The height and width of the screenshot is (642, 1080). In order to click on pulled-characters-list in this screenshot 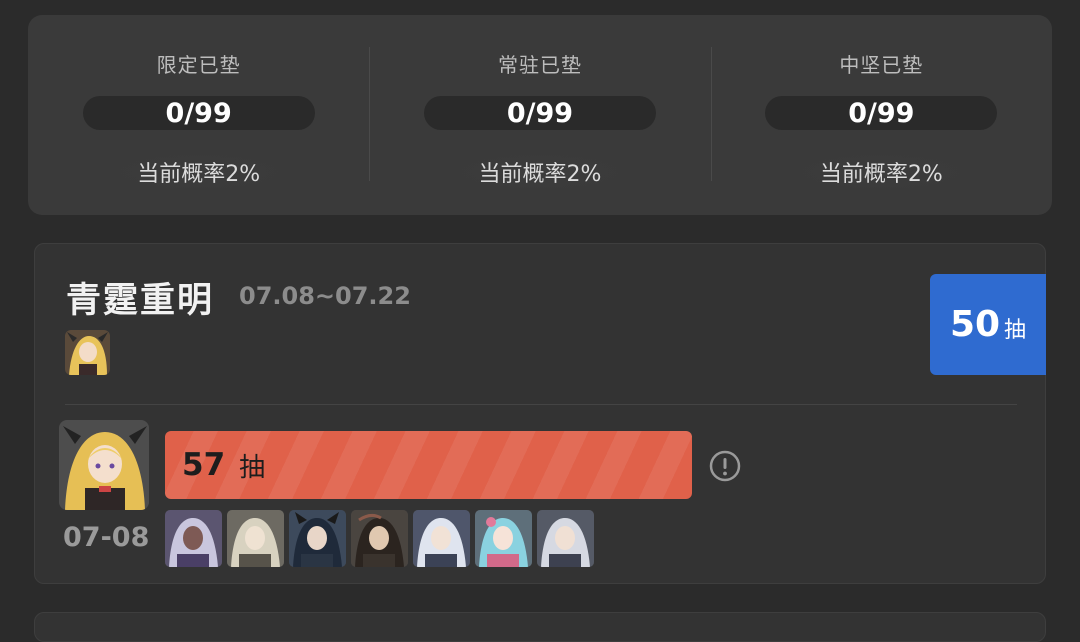, I will do `click(379, 538)`.